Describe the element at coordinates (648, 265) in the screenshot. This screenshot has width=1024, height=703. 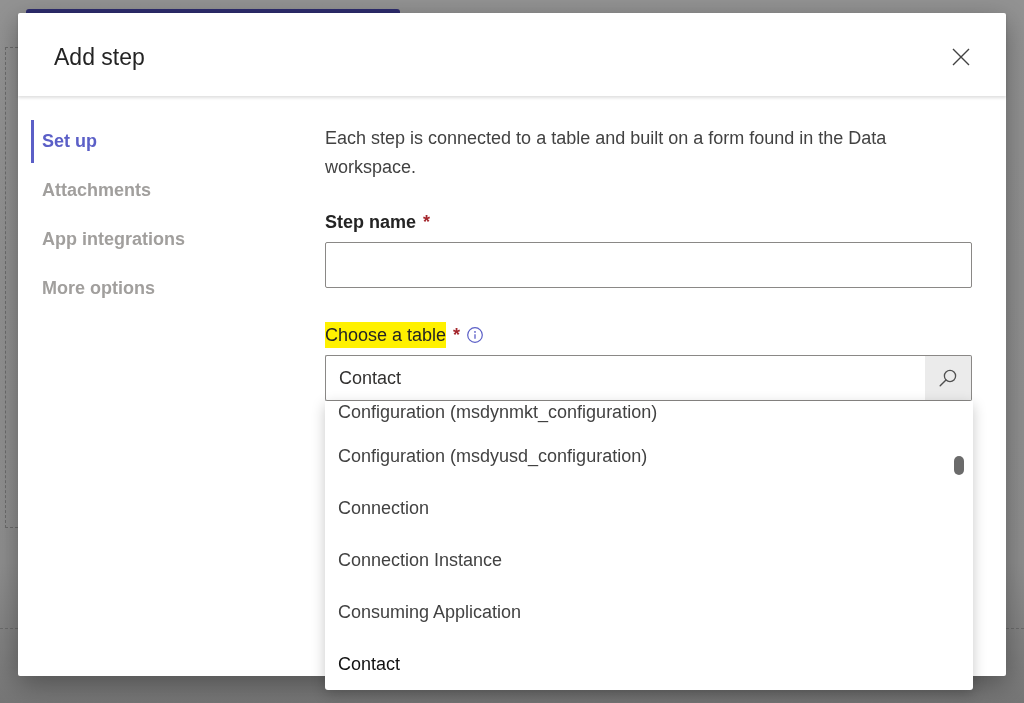
I see `step-name-field` at that location.